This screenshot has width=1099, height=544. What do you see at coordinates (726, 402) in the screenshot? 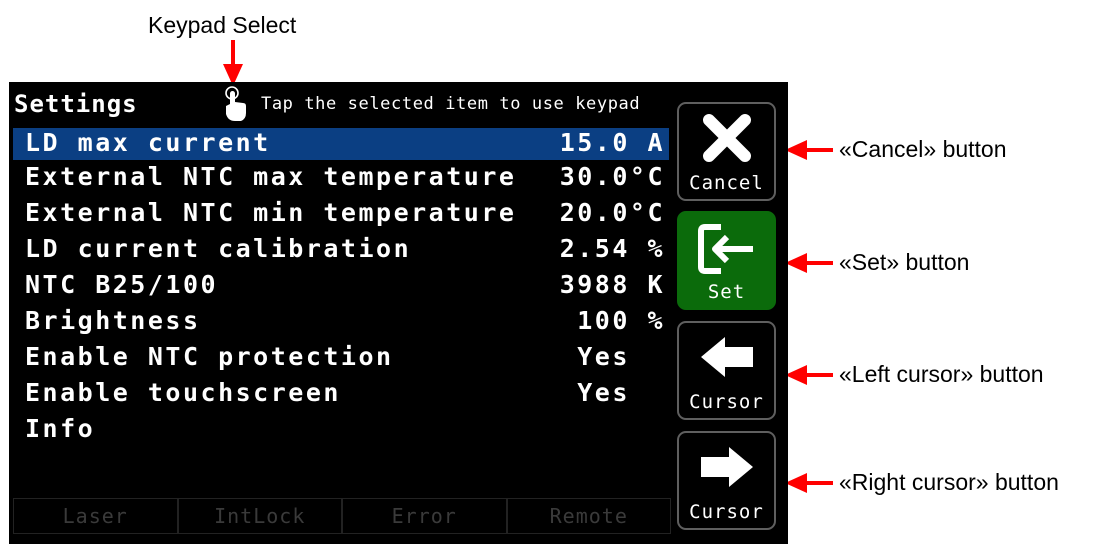
I see `left-cursor-label: Cursor` at bounding box center [726, 402].